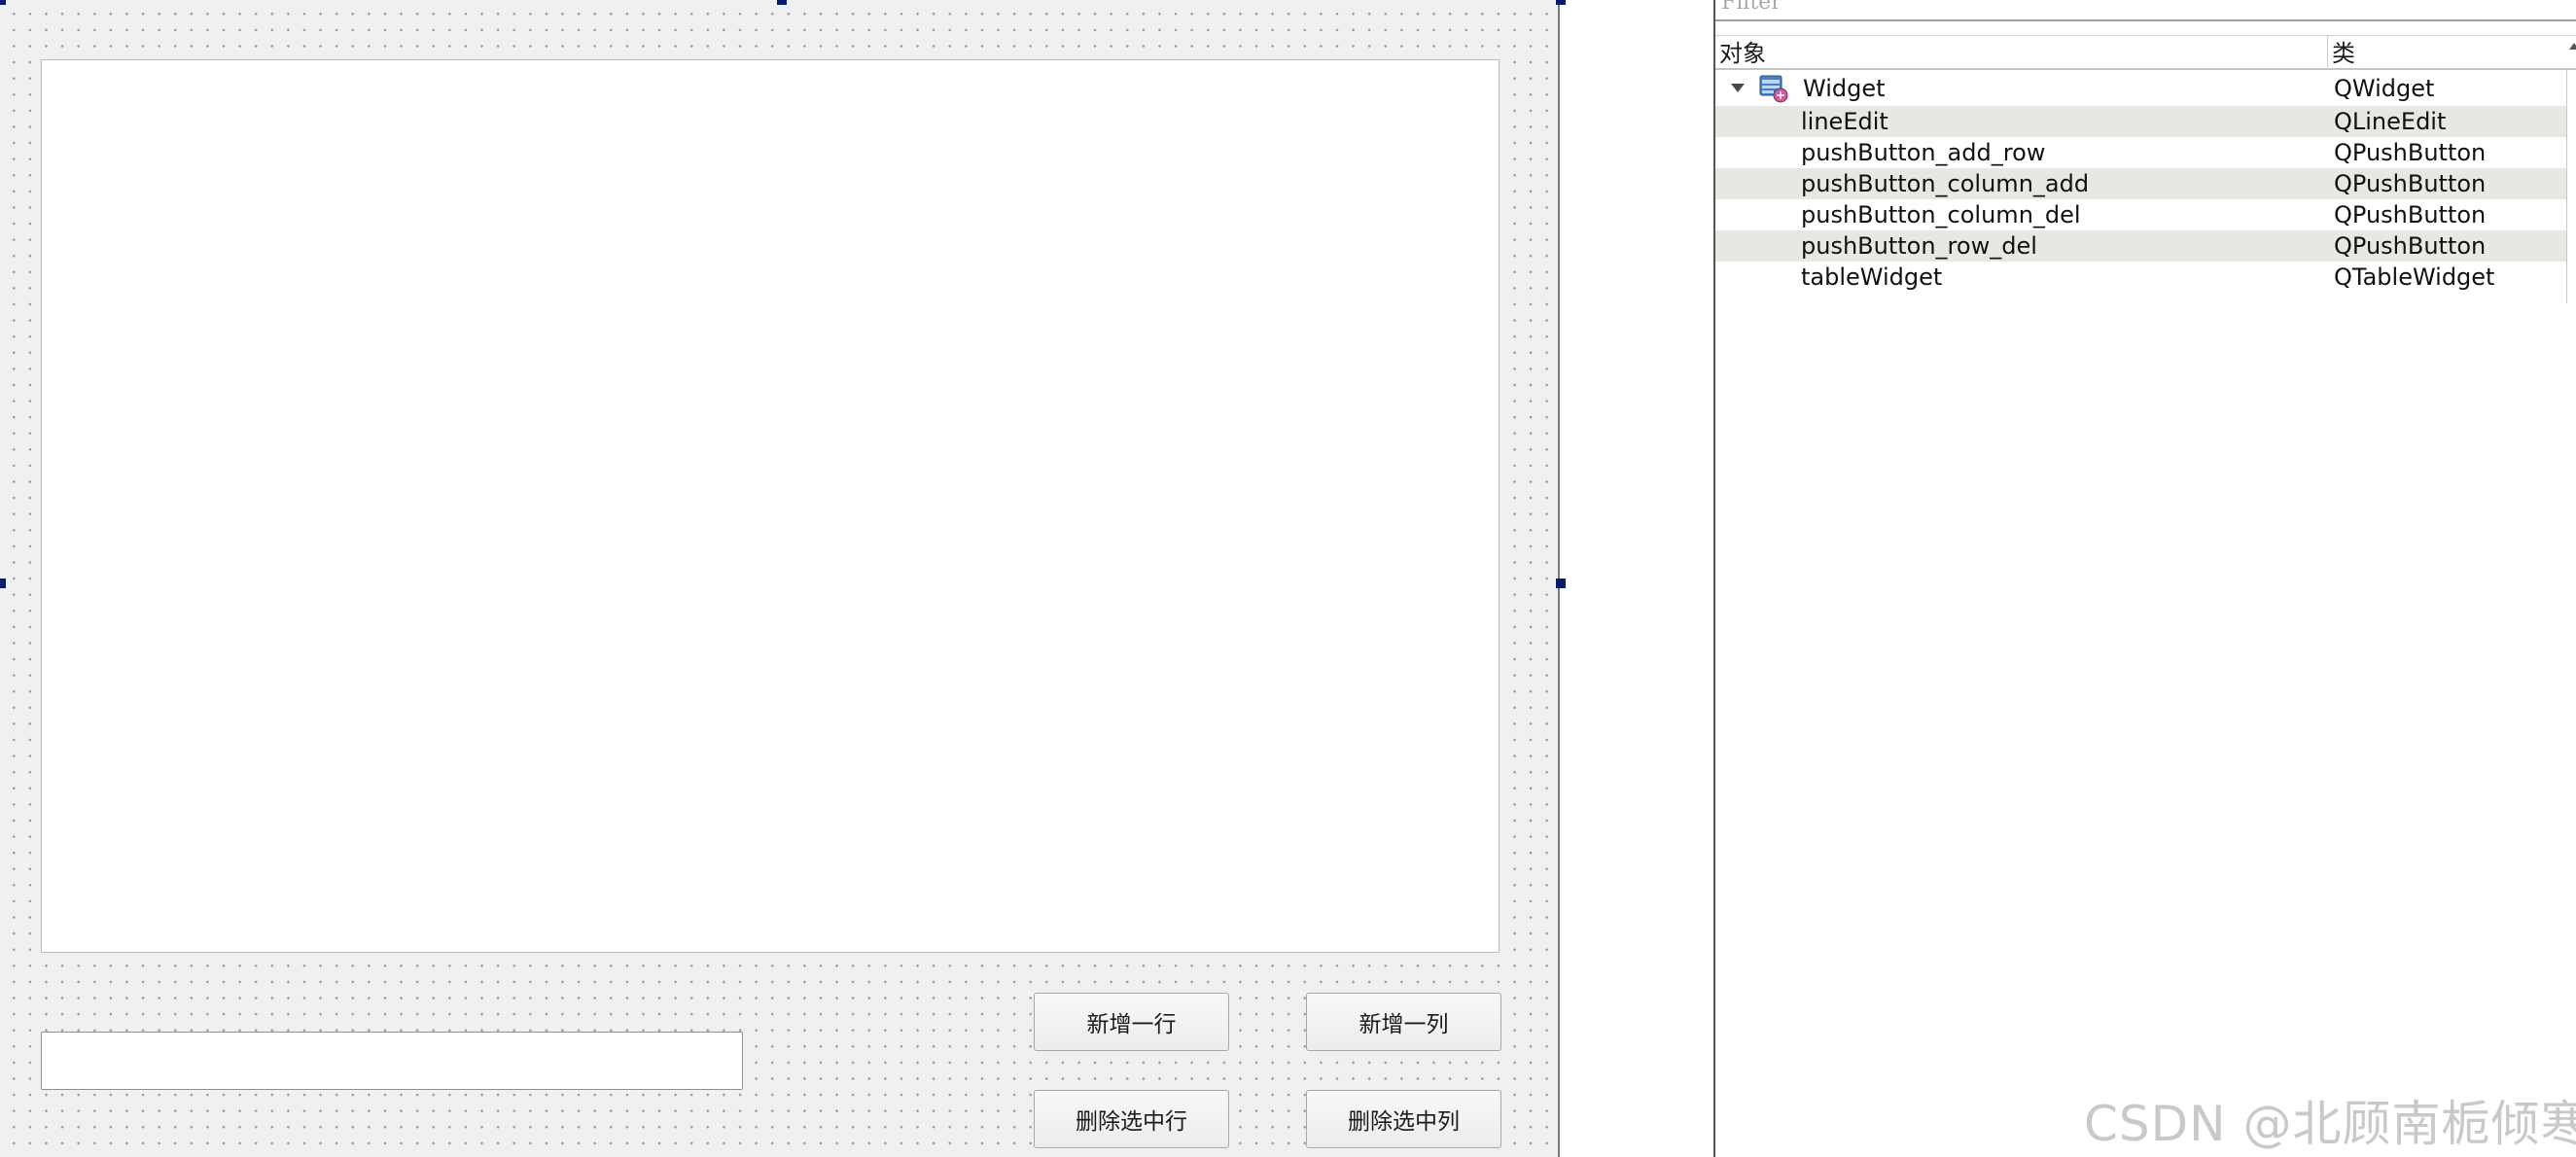 Image resolution: width=2576 pixels, height=1157 pixels. Describe the element at coordinates (1561, 2) in the screenshot. I see `selection-handle-top-right` at that location.